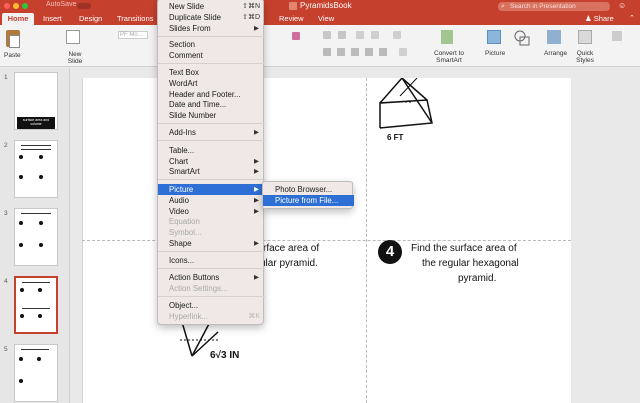 Image resolution: width=640 pixels, height=403 pixels. I want to click on menu-item-label: Action Buttons, so click(194, 277).